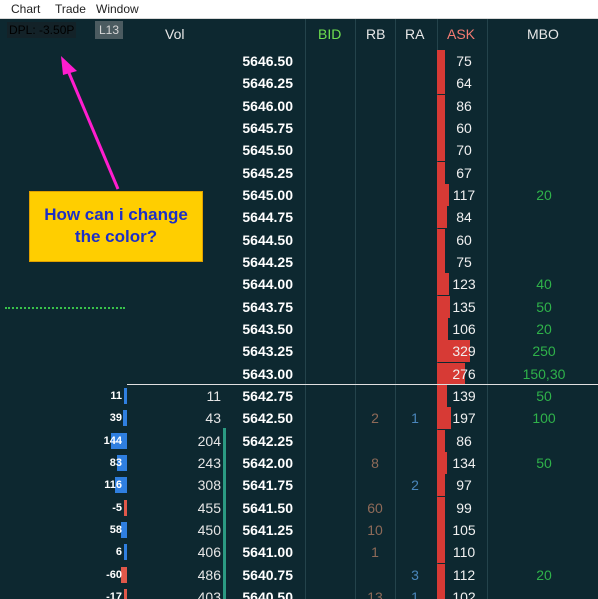 This screenshot has width=598, height=599. Describe the element at coordinates (117, 9) in the screenshot. I see `menu-item-window: Window` at that location.